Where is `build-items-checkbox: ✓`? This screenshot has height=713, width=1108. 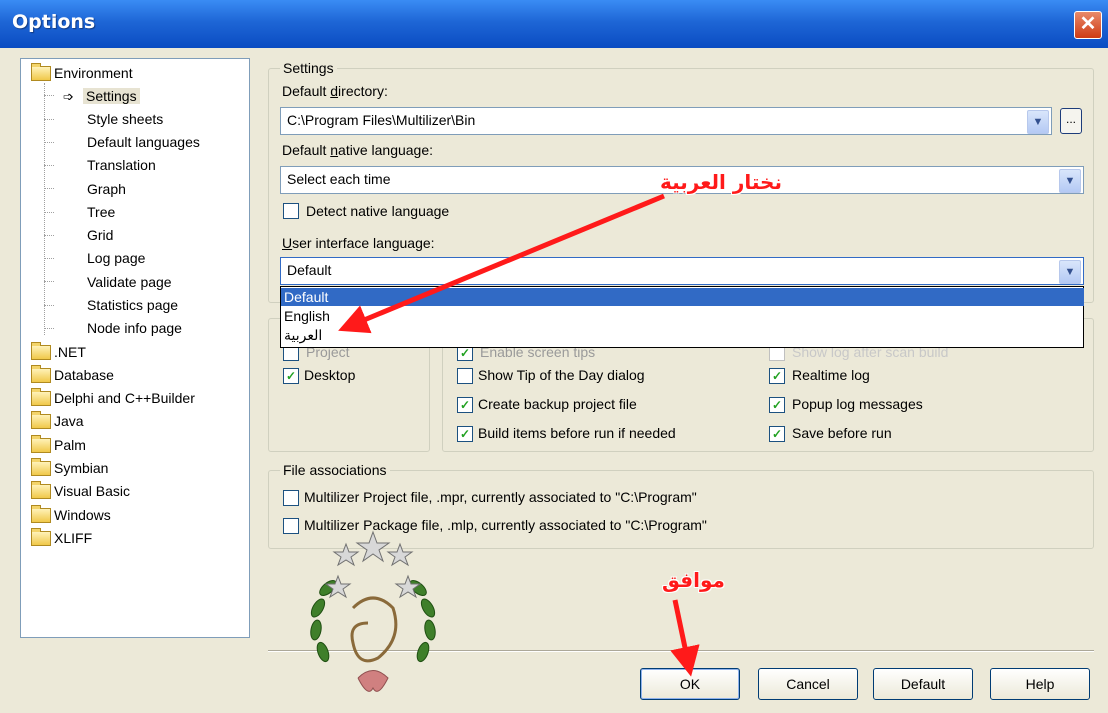 build-items-checkbox: ✓ is located at coordinates (465, 434).